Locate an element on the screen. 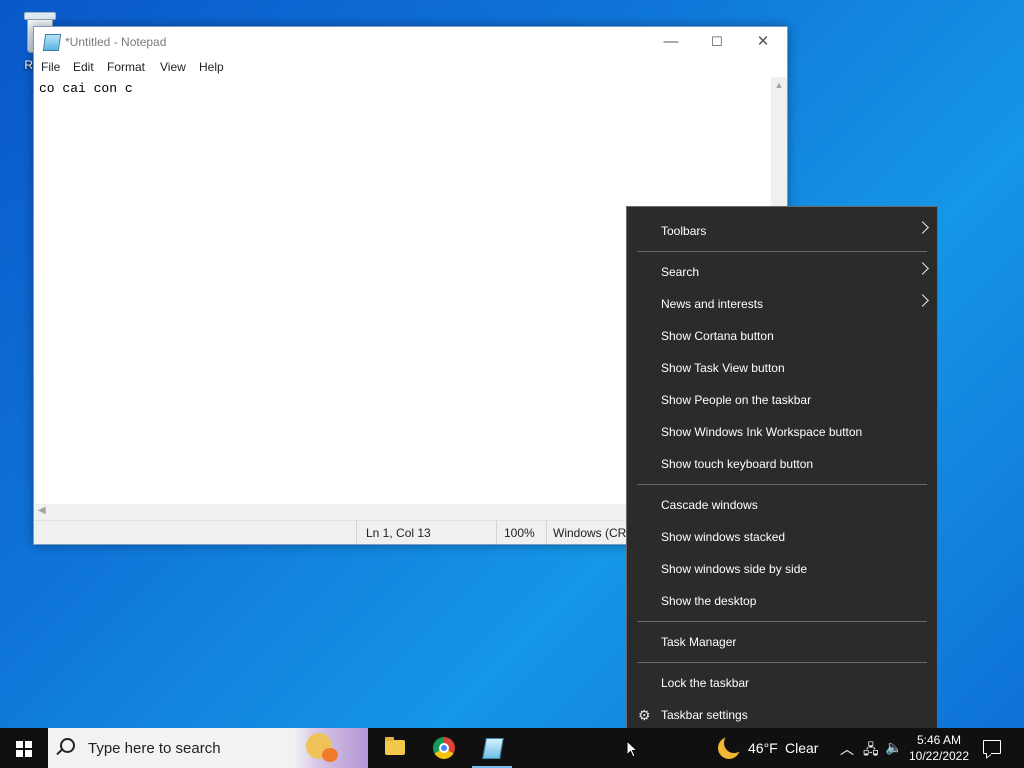 This screenshot has height=768, width=1024. menu-item-toolbars: Toolbars is located at coordinates (782, 231).